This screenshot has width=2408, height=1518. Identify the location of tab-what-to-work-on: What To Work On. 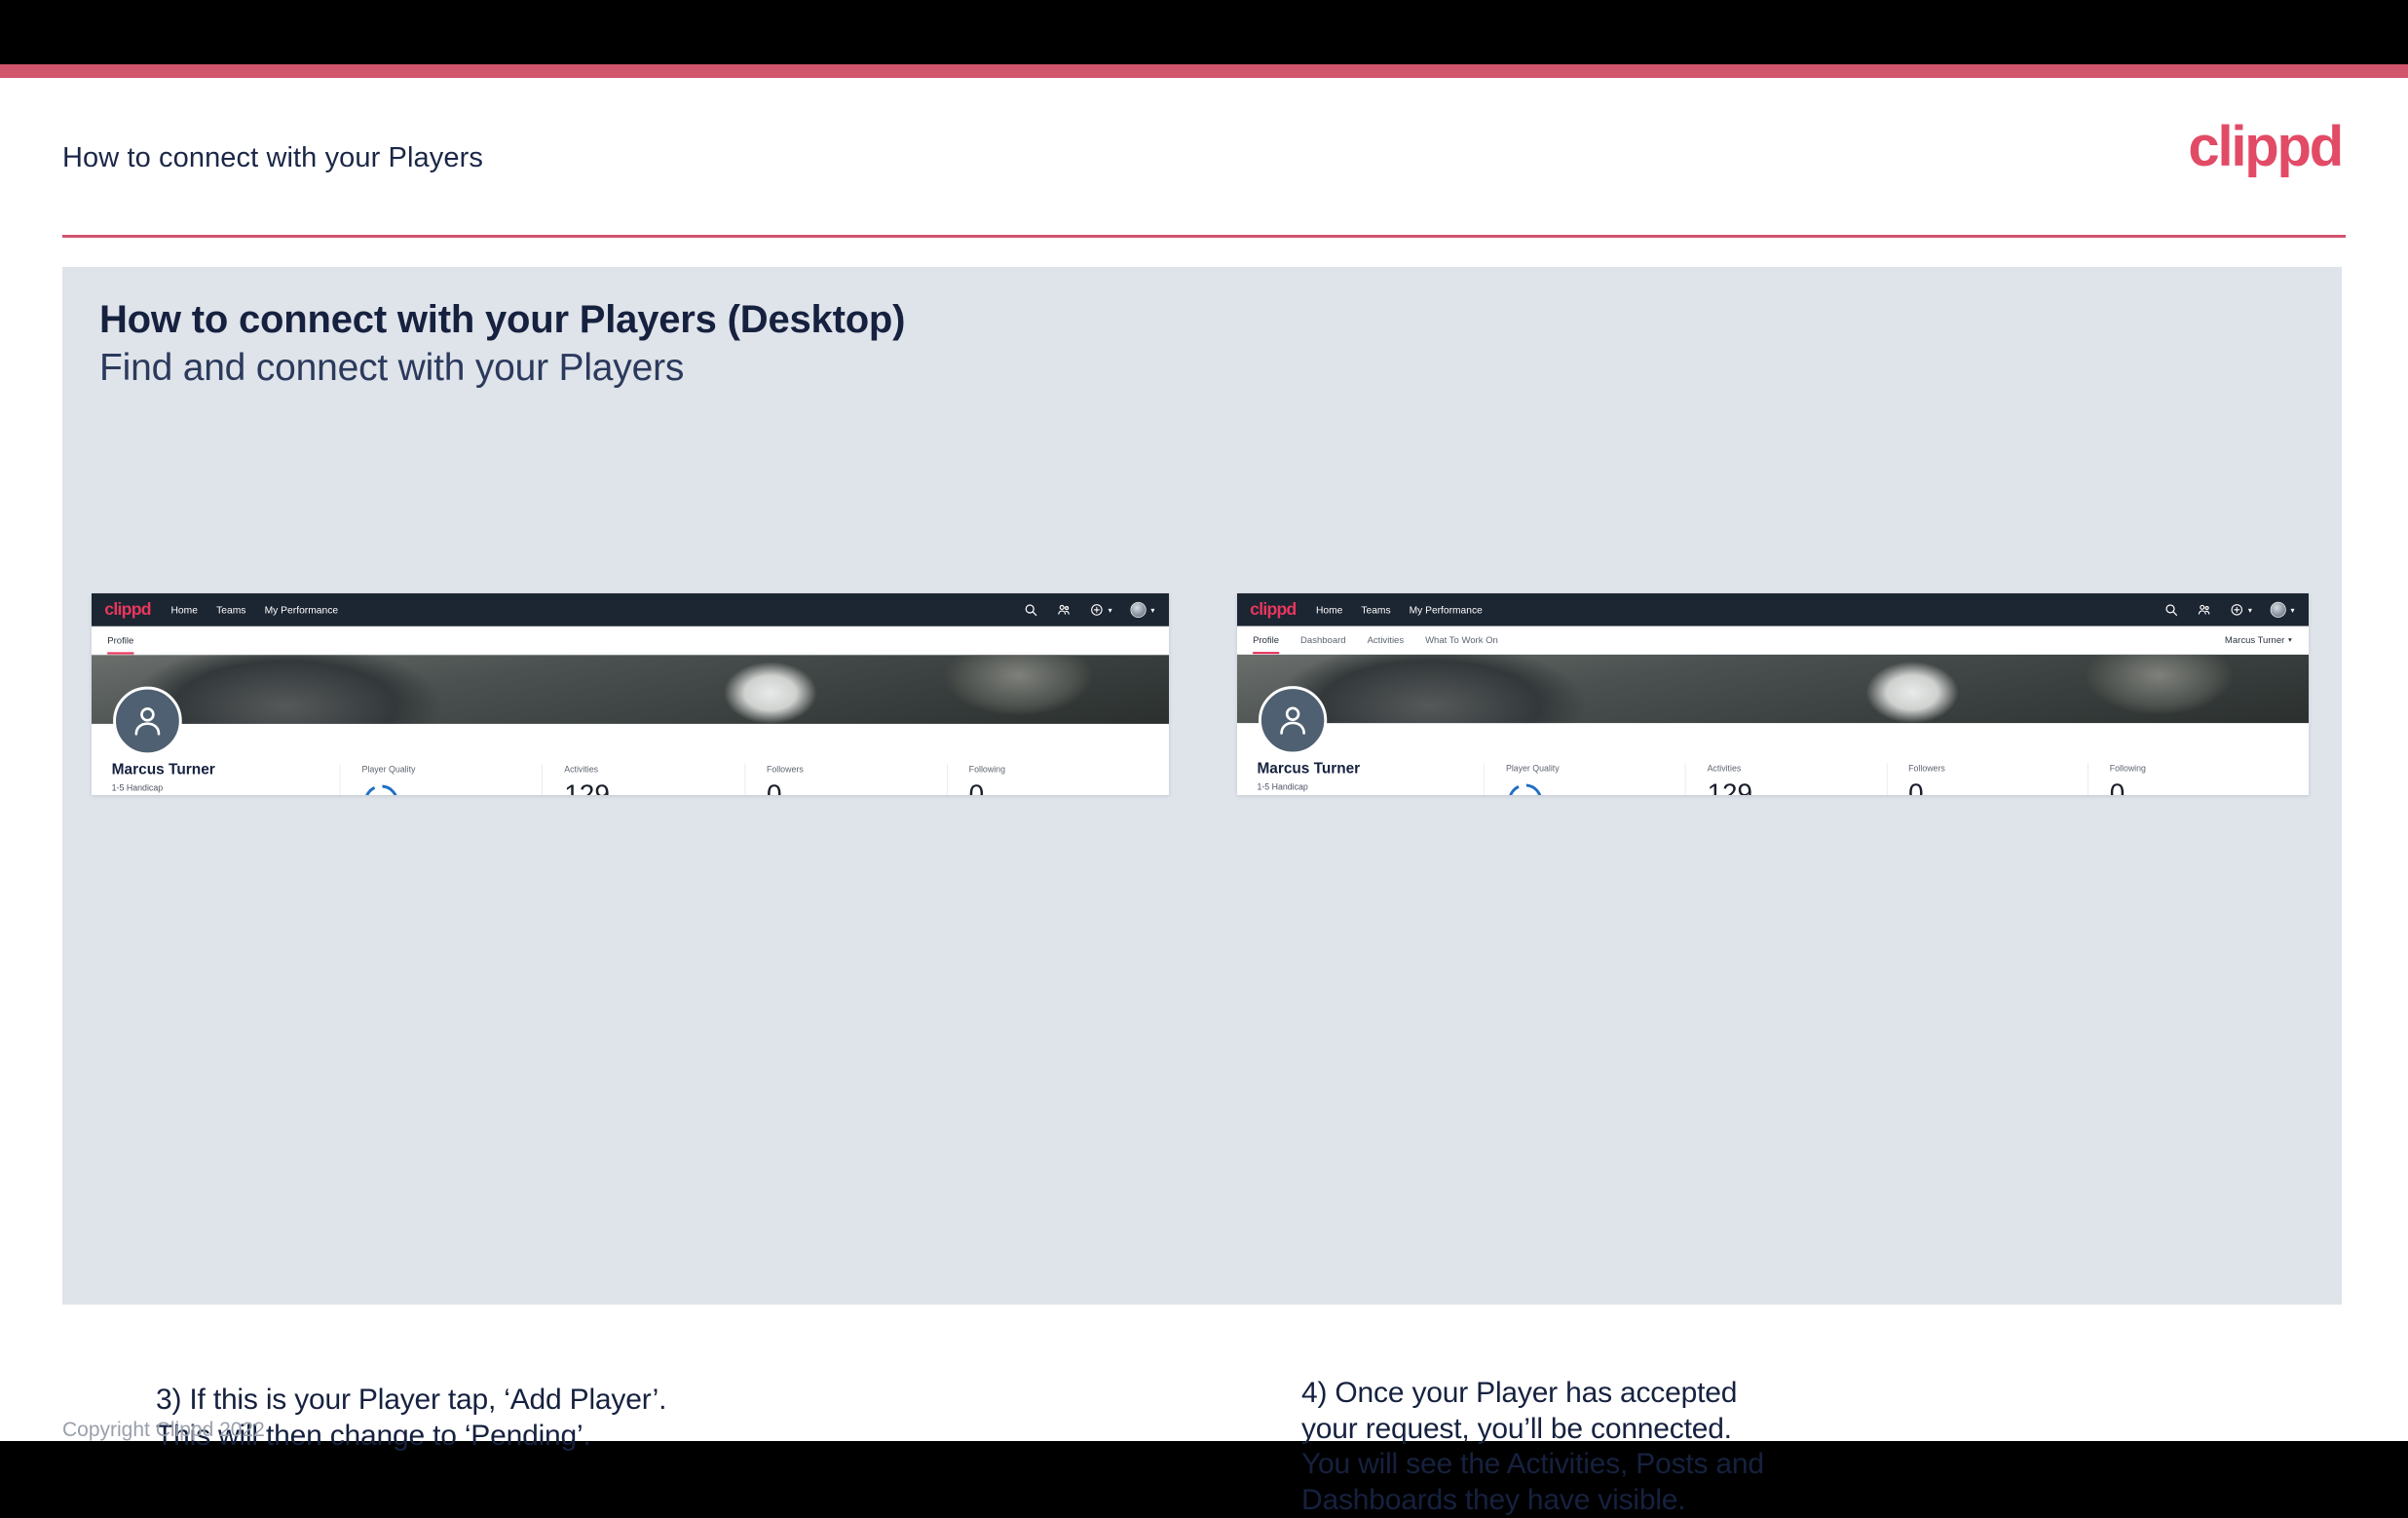
(1461, 640).